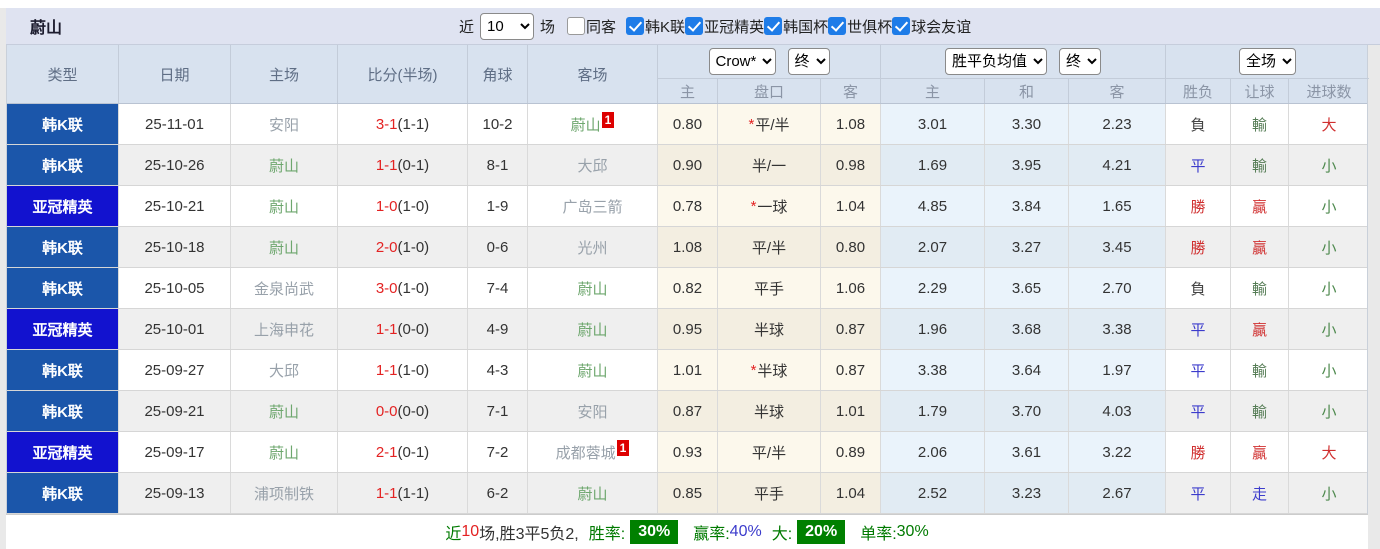 This screenshot has height=549, width=1380. What do you see at coordinates (586, 452) in the screenshot?
I see `away-team: 成都蓉城` at bounding box center [586, 452].